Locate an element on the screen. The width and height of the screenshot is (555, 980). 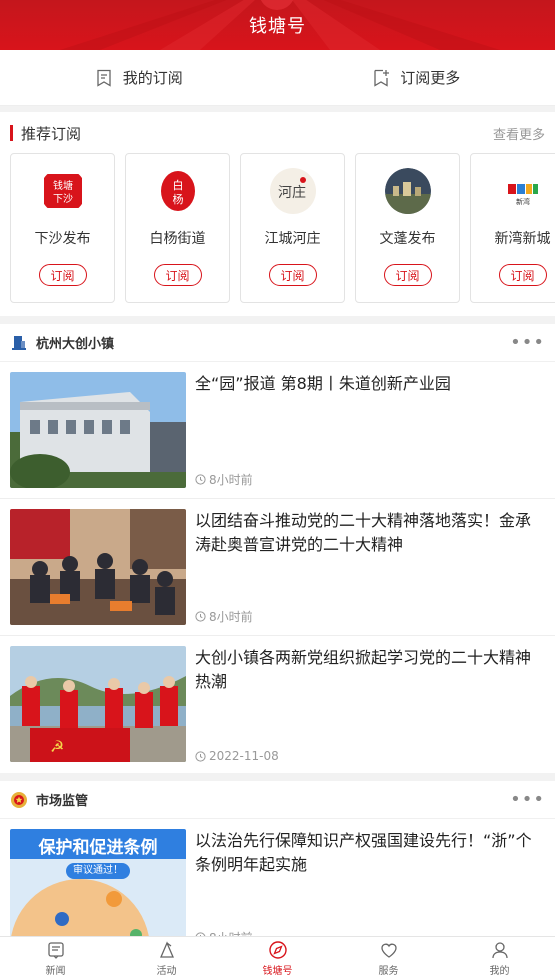
rec-name: 文蓬发布 is located at coordinates (407, 239).